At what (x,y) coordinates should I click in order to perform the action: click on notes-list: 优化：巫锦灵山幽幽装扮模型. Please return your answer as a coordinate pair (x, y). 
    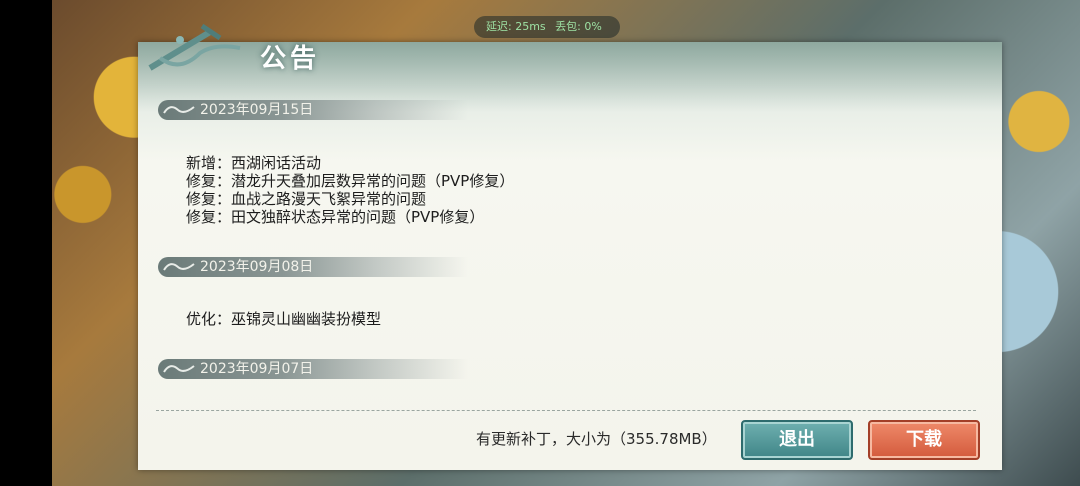
    Looking at the image, I should click on (283, 319).